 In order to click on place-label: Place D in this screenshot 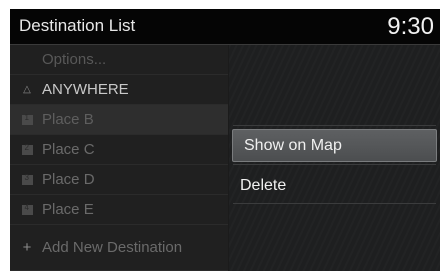, I will do `click(68, 179)`.